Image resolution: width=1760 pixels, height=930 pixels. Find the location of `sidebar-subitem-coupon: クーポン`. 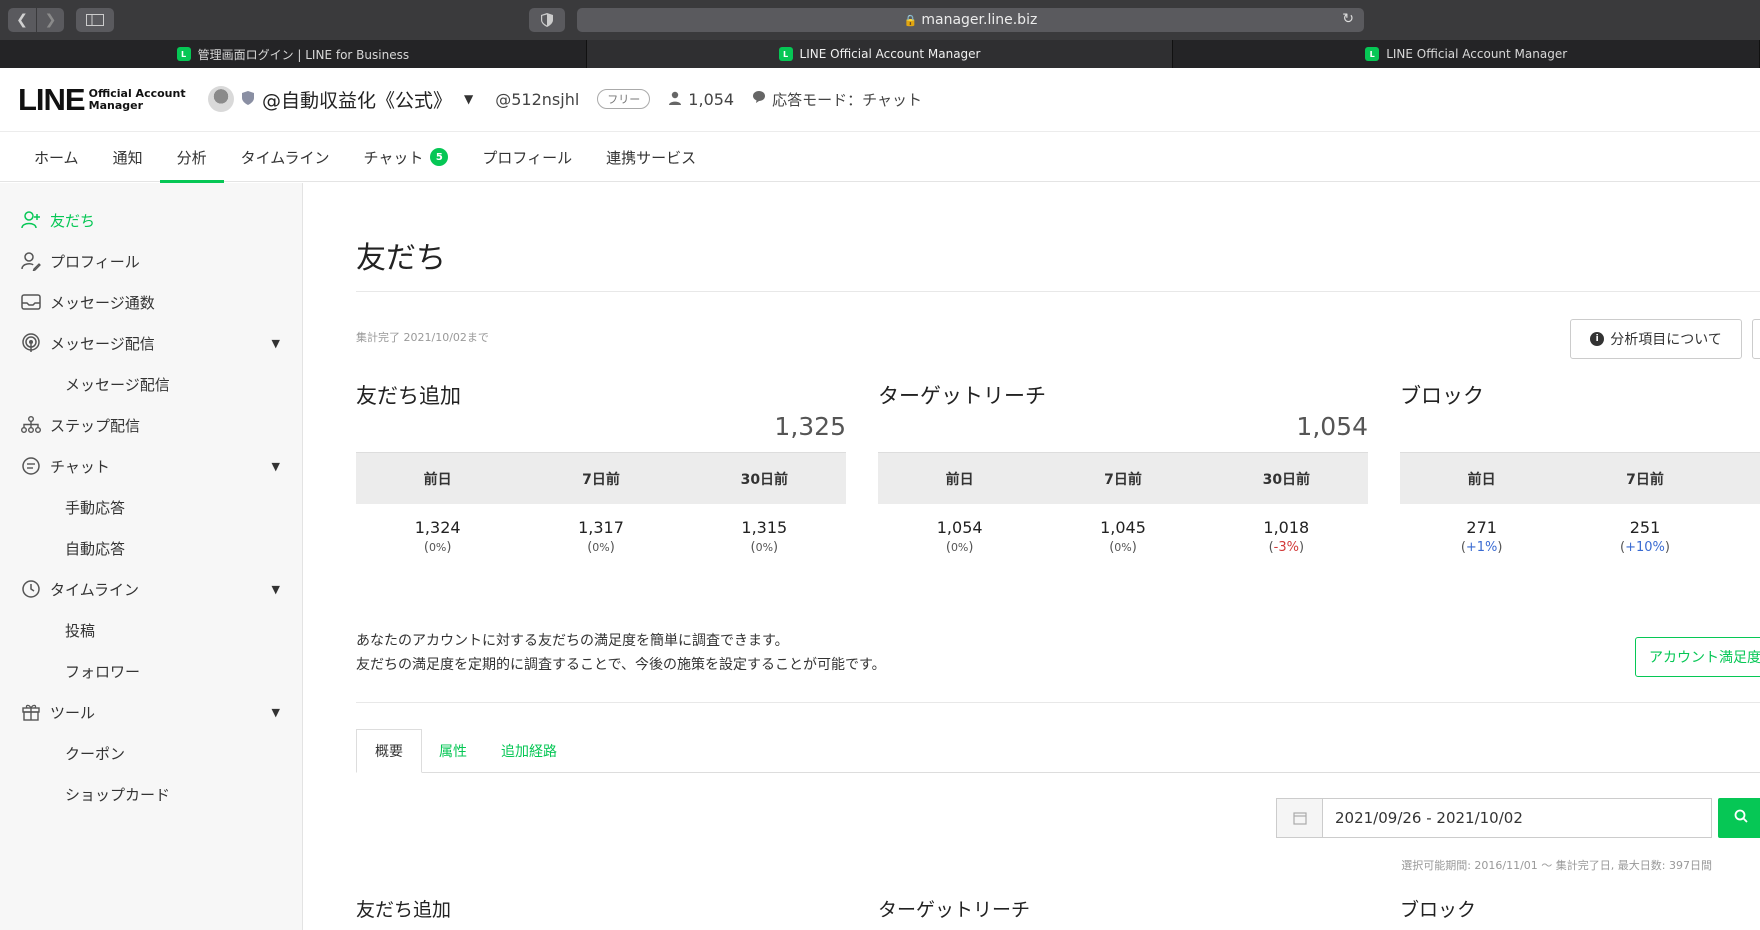

sidebar-subitem-coupon: クーポン is located at coordinates (95, 753).